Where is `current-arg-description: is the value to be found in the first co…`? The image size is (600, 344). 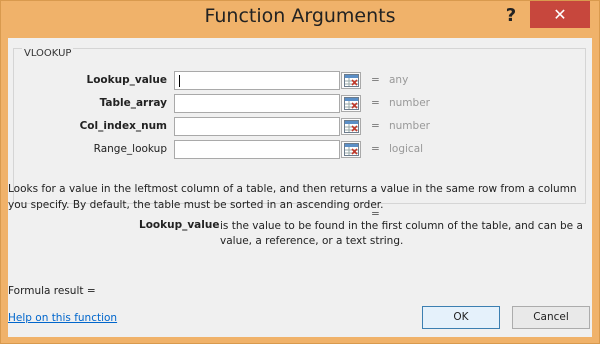
current-arg-description: is the value to be found in the first co… is located at coordinates (401, 233).